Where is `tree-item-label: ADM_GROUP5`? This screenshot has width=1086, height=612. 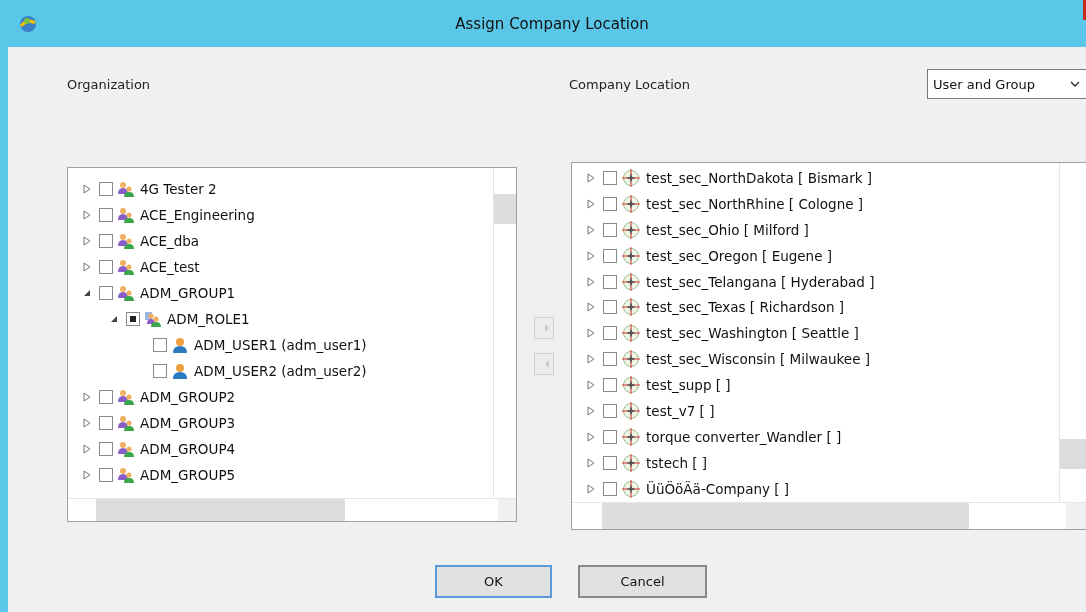
tree-item-label: ADM_GROUP5 is located at coordinates (188, 475).